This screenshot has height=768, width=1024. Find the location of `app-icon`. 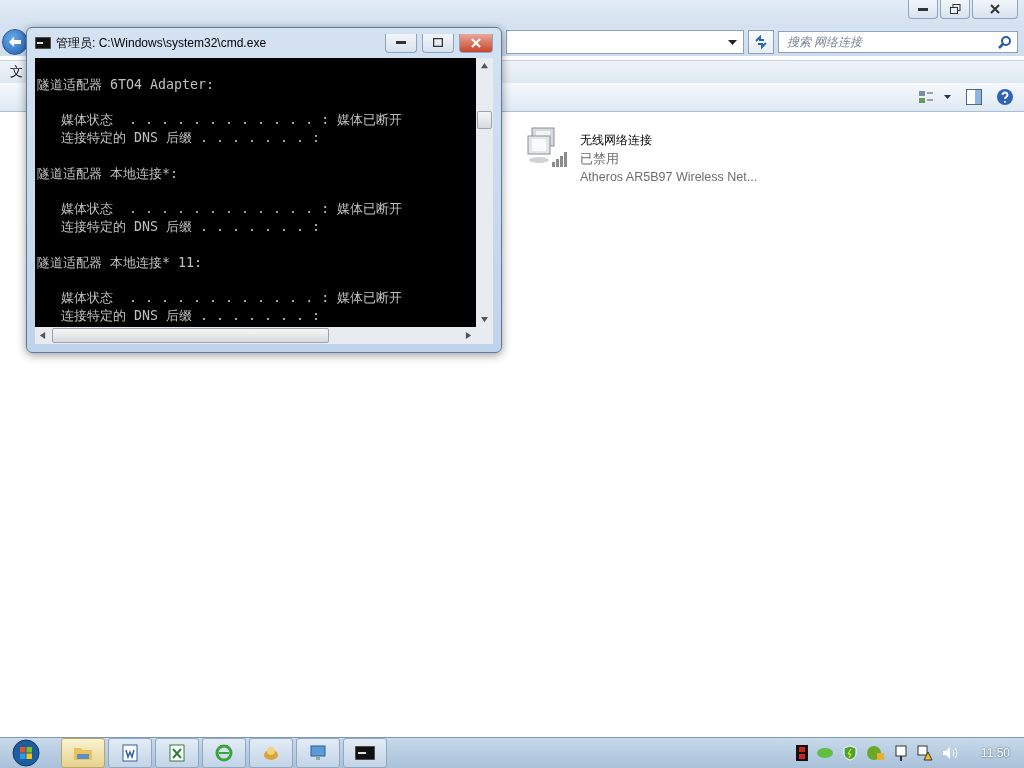

app-icon is located at coordinates (271, 753).